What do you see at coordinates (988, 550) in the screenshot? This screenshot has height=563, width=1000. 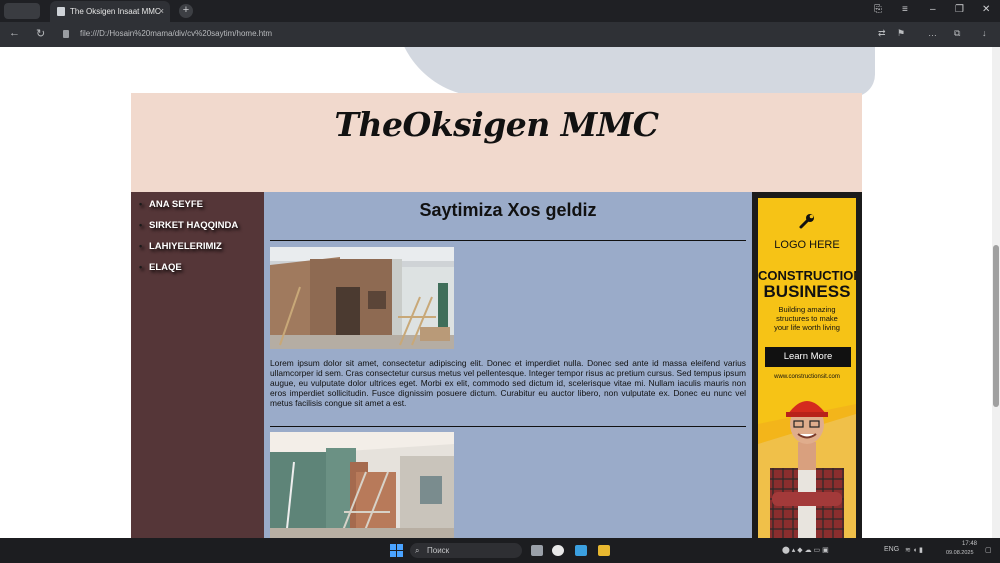 I see `notification-icon: ▢` at bounding box center [988, 550].